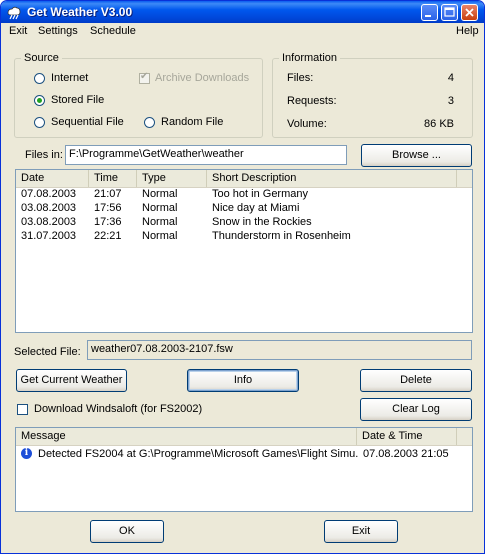  What do you see at coordinates (127, 531) in the screenshot?
I see `ok-button: OK` at bounding box center [127, 531].